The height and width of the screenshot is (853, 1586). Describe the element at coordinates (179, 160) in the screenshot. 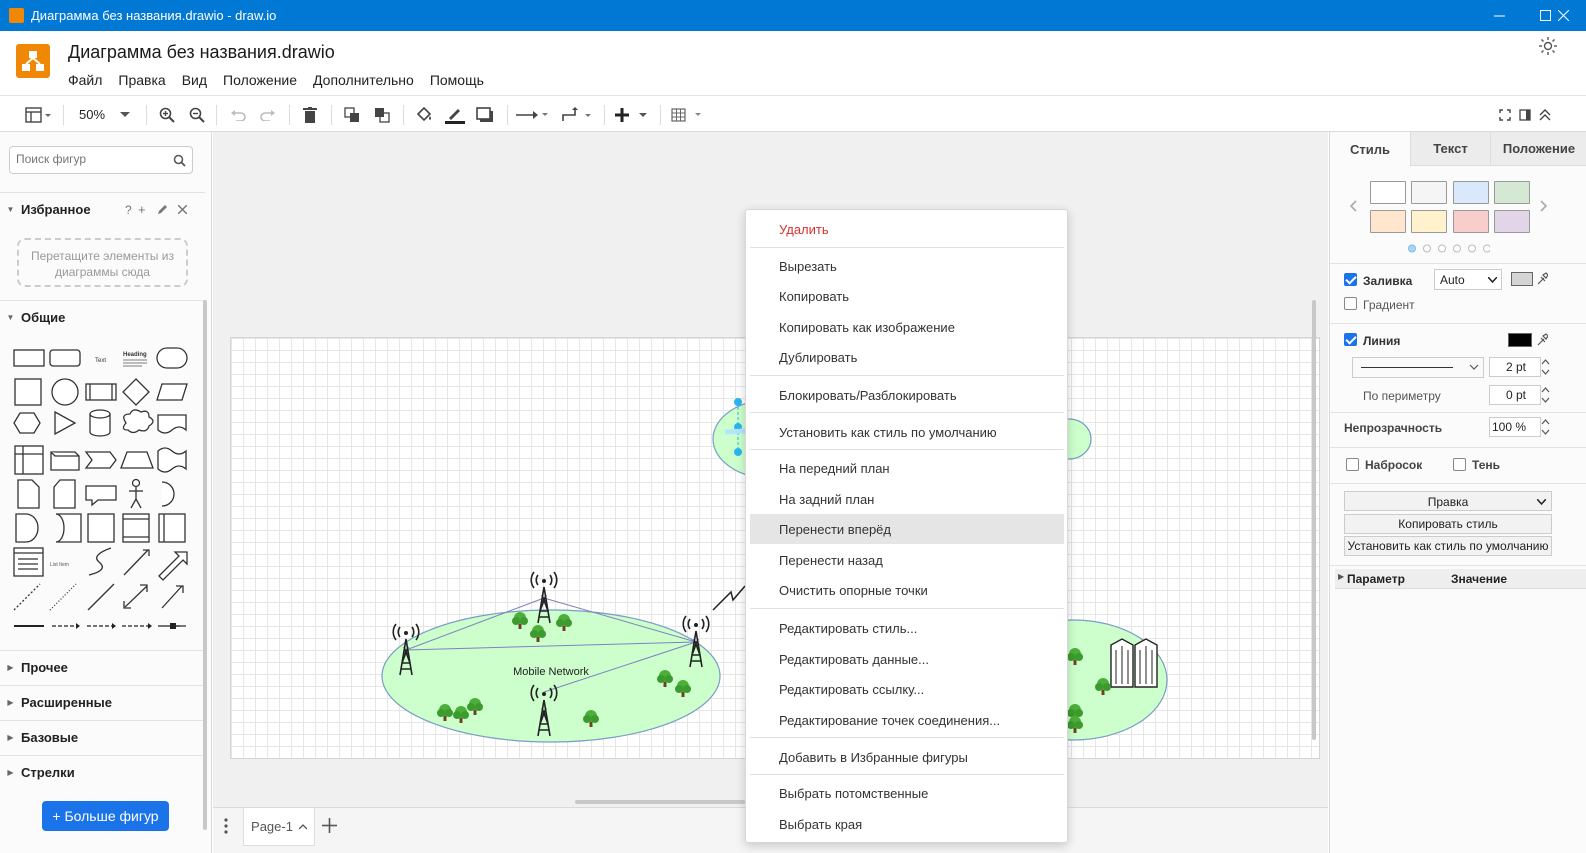

I see `search-icon` at that location.